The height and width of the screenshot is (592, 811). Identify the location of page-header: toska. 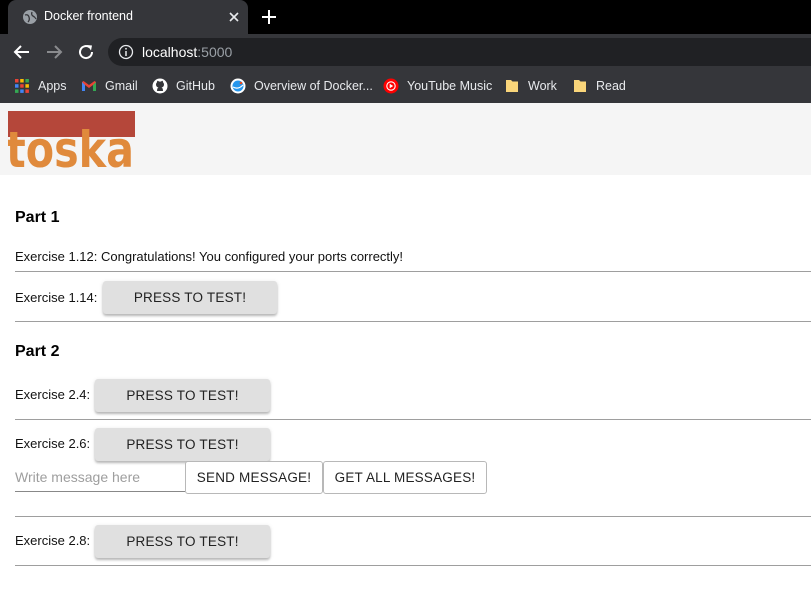
(405, 139).